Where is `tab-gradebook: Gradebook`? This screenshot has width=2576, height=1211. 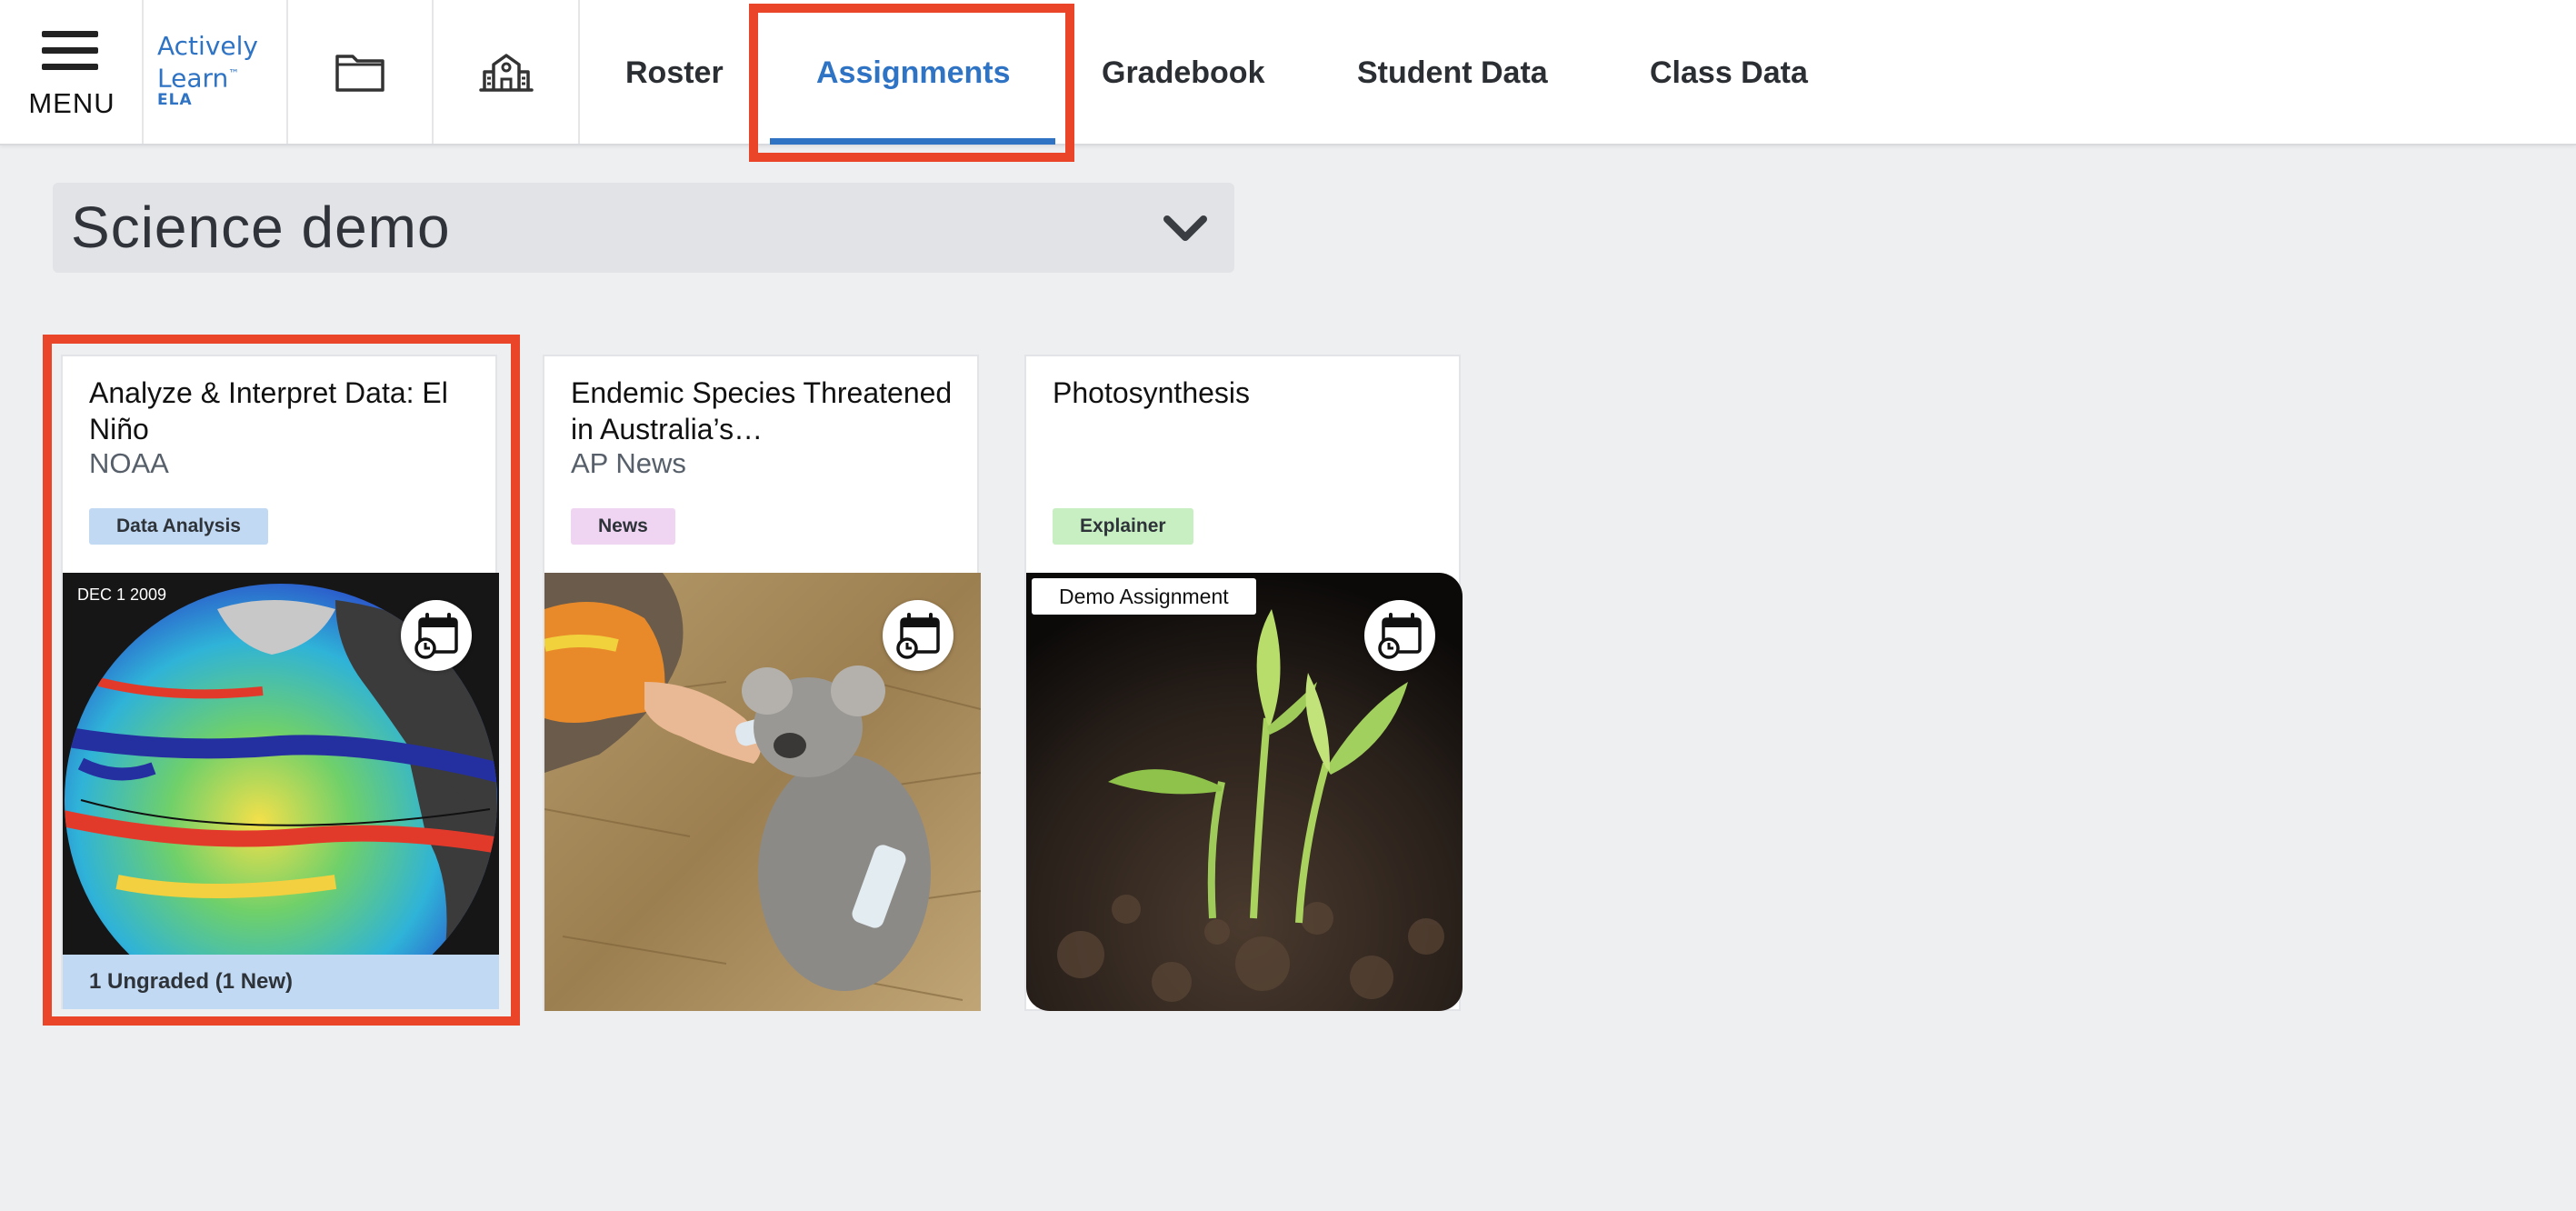
tab-gradebook: Gradebook is located at coordinates (1183, 72).